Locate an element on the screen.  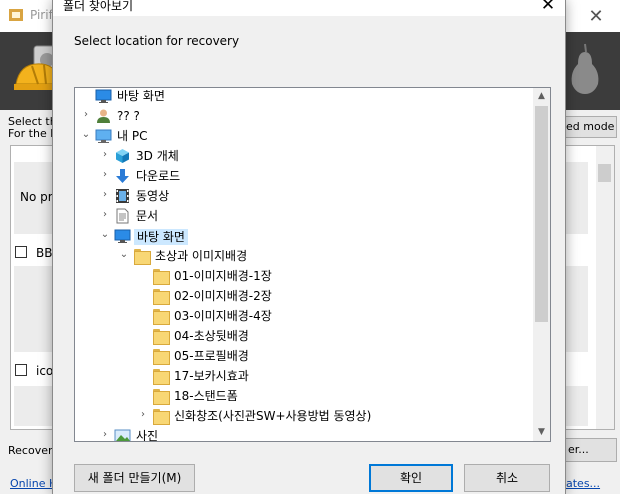
tree-item: 17-보카시효과 is located at coordinates (305, 376).